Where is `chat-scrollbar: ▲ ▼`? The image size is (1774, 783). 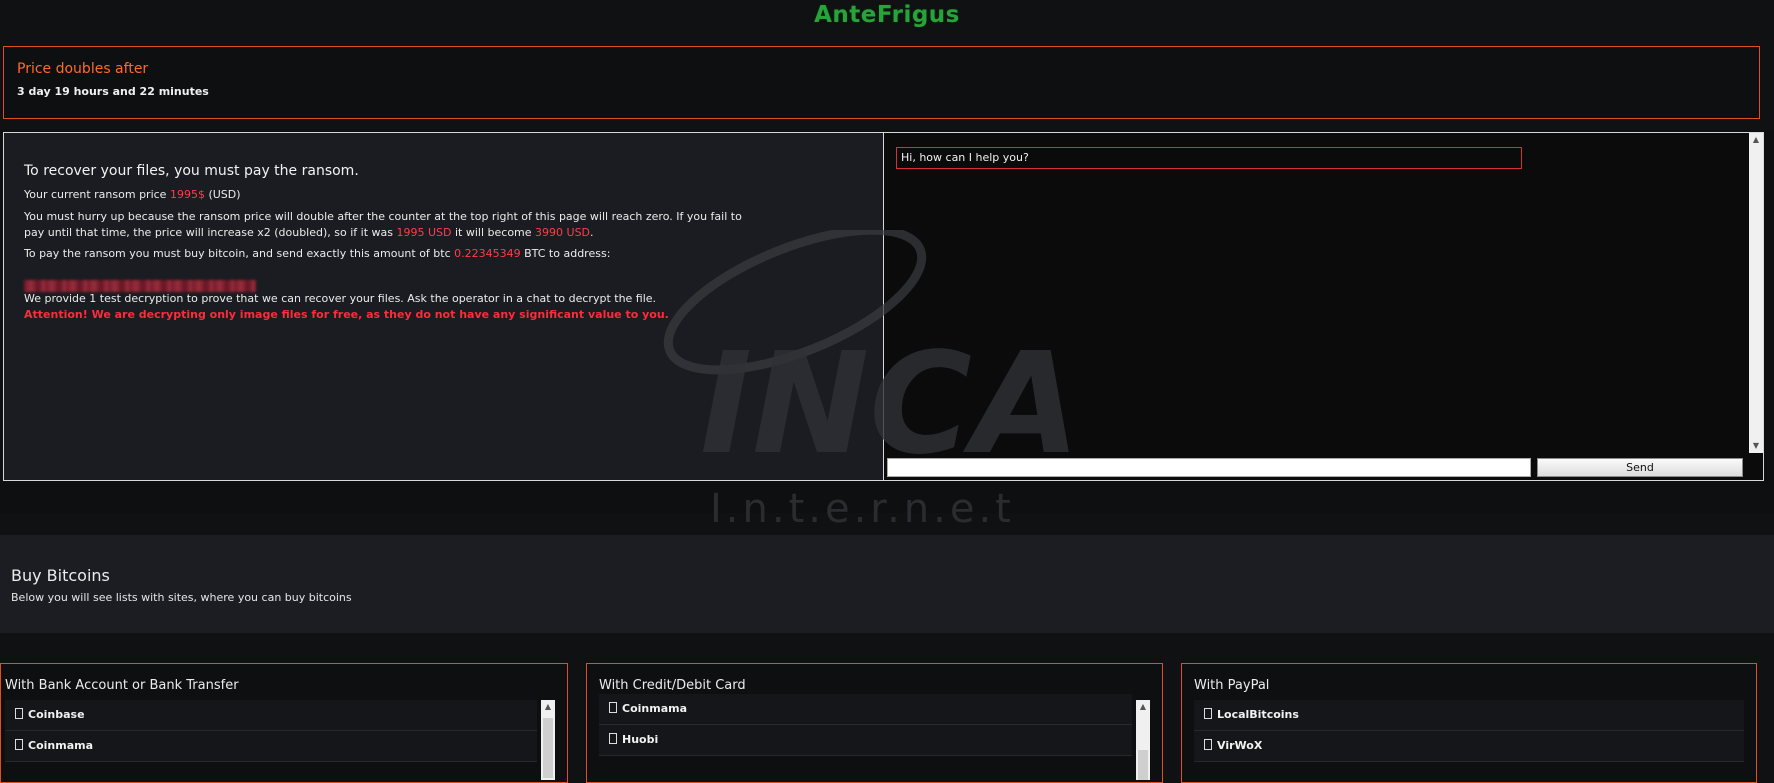
chat-scrollbar: ▲ ▼ is located at coordinates (1756, 293).